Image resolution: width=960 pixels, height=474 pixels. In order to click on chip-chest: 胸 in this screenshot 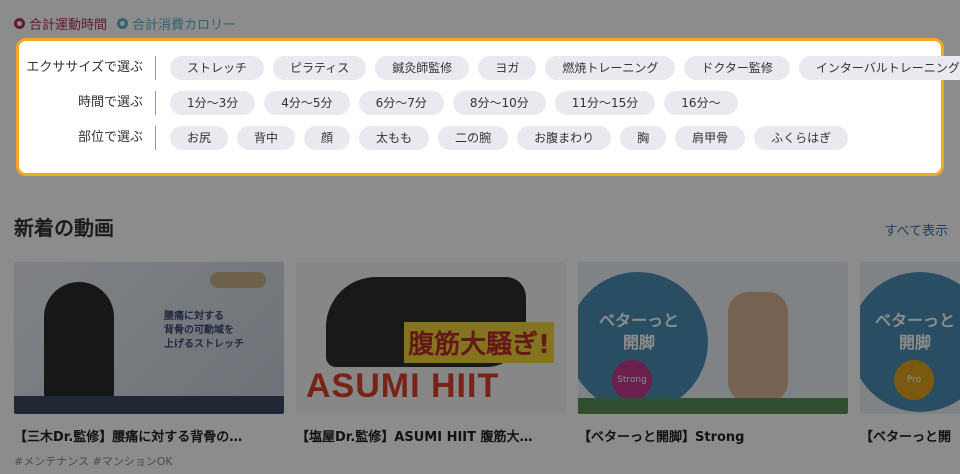, I will do `click(643, 138)`.